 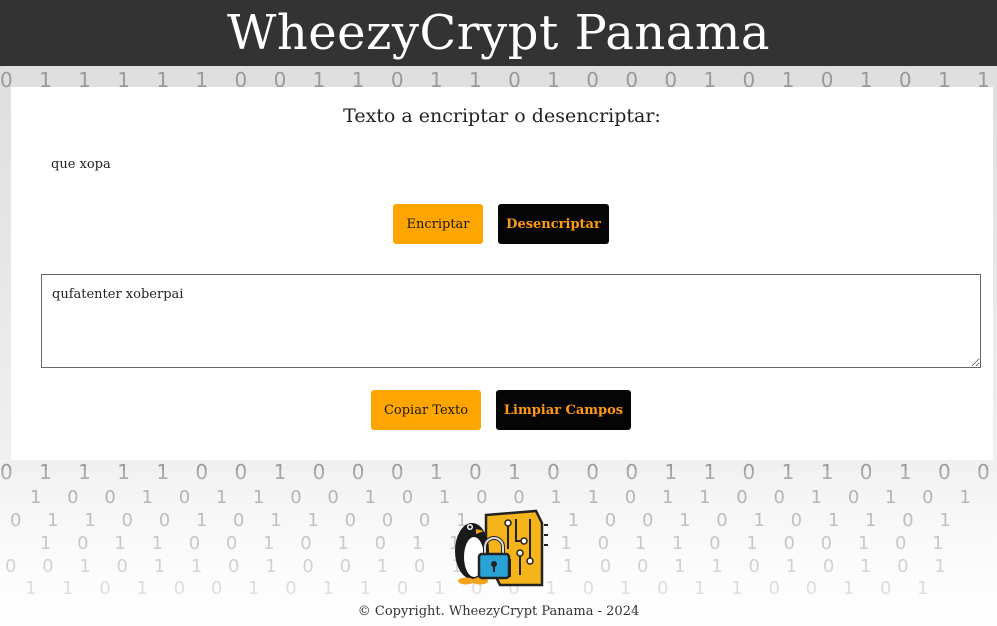 What do you see at coordinates (563, 410) in the screenshot?
I see `clear-fields-button: Limpiar Campos` at bounding box center [563, 410].